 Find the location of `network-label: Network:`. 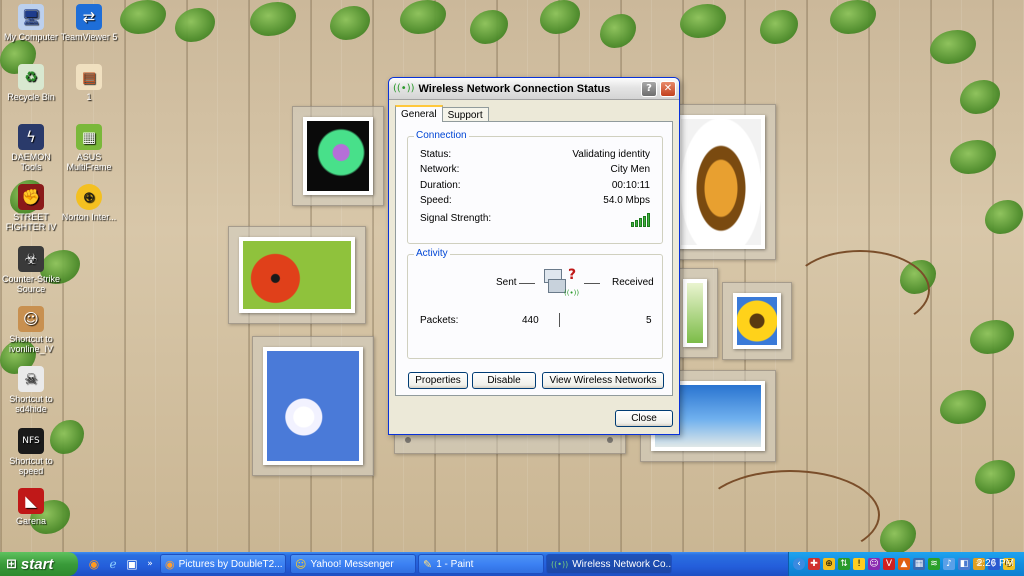

network-label: Network: is located at coordinates (440, 169).